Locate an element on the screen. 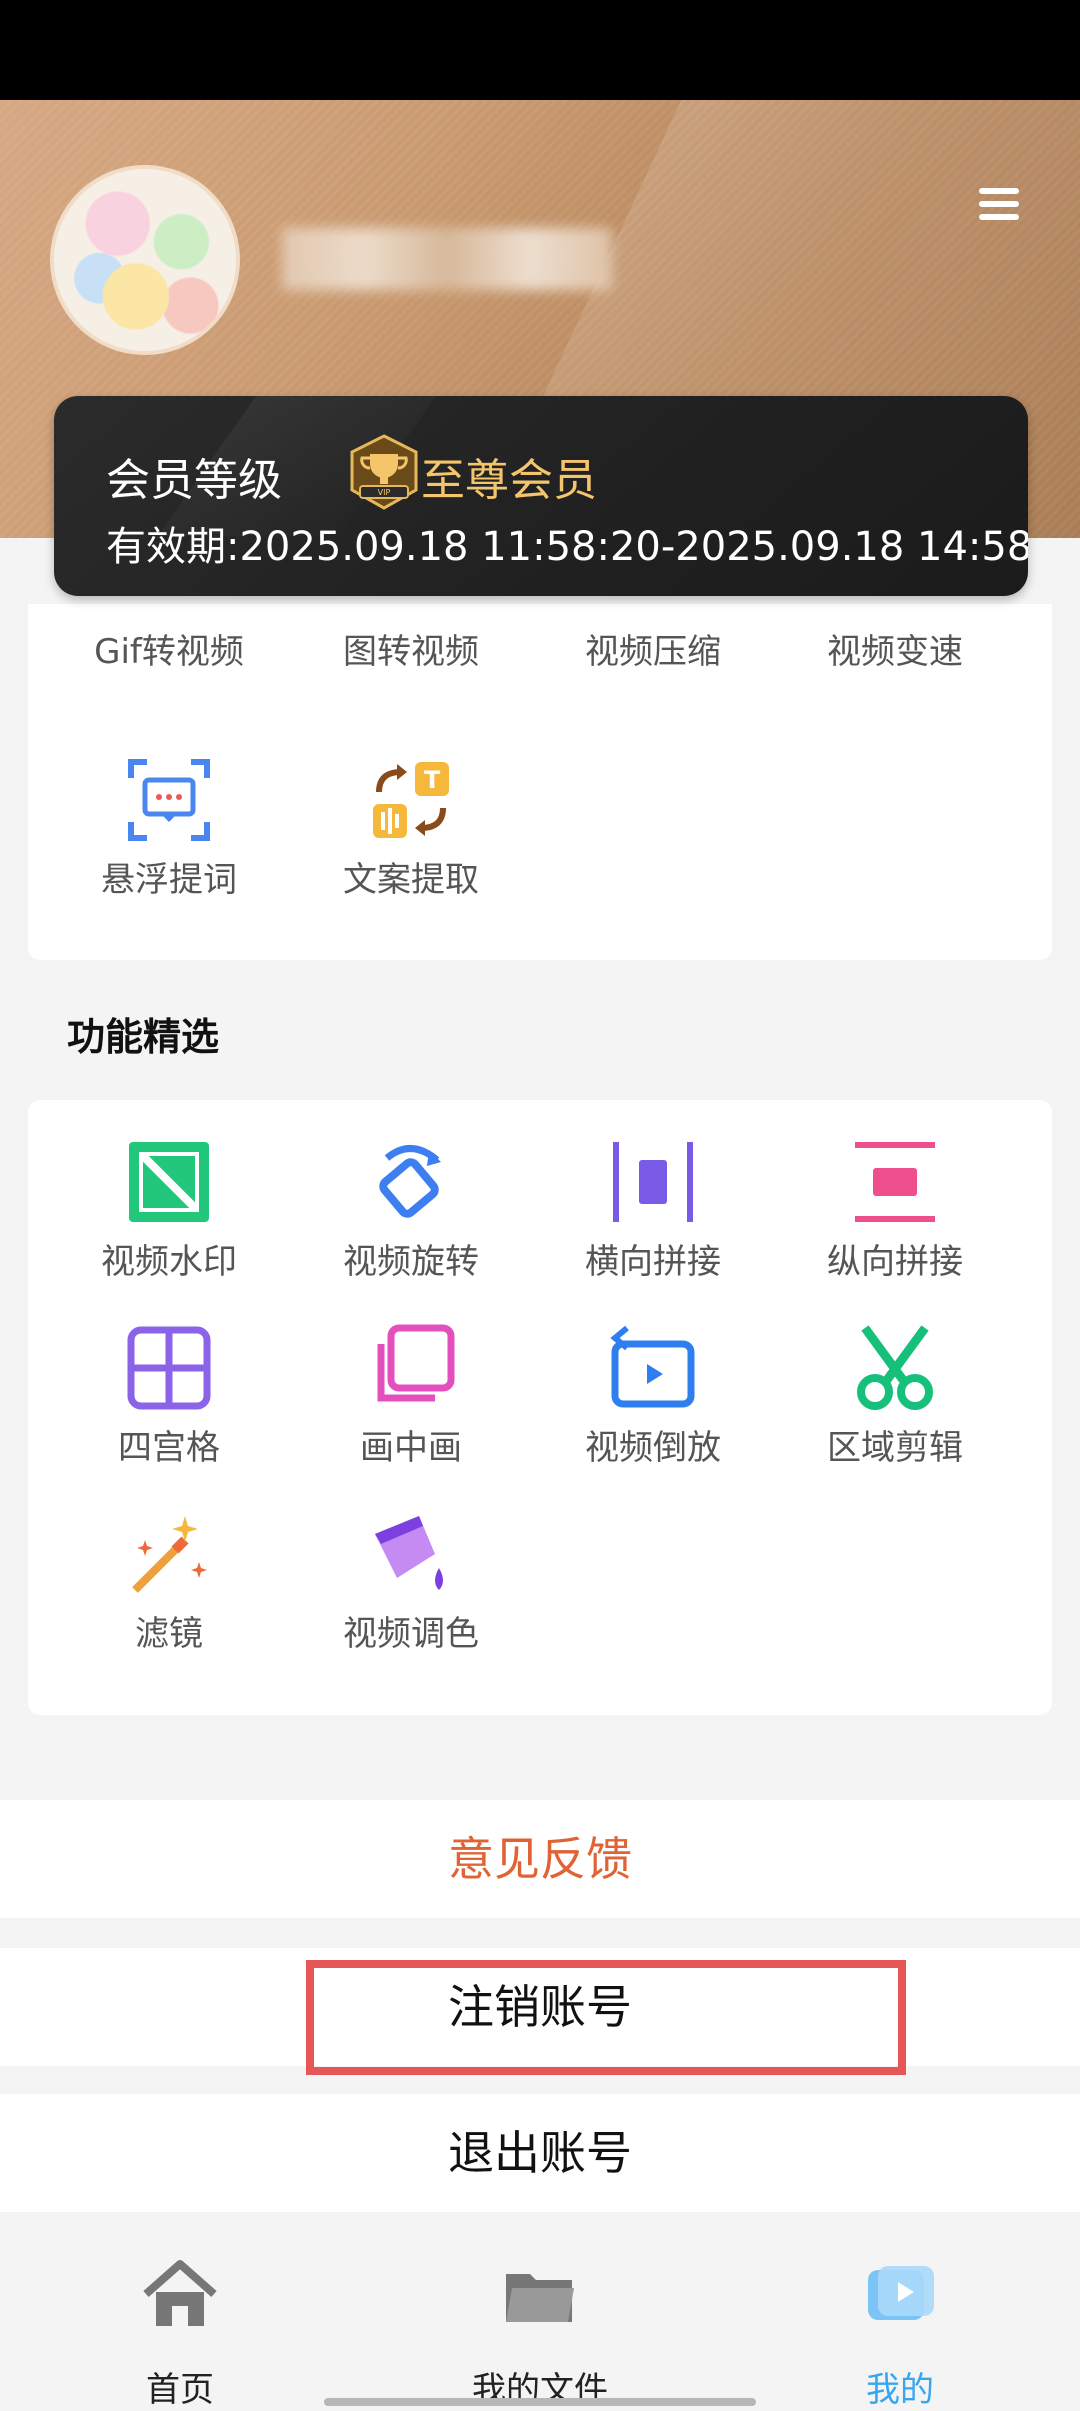 This screenshot has height=2411, width=1080. svg-text: T is located at coordinates (432, 780).